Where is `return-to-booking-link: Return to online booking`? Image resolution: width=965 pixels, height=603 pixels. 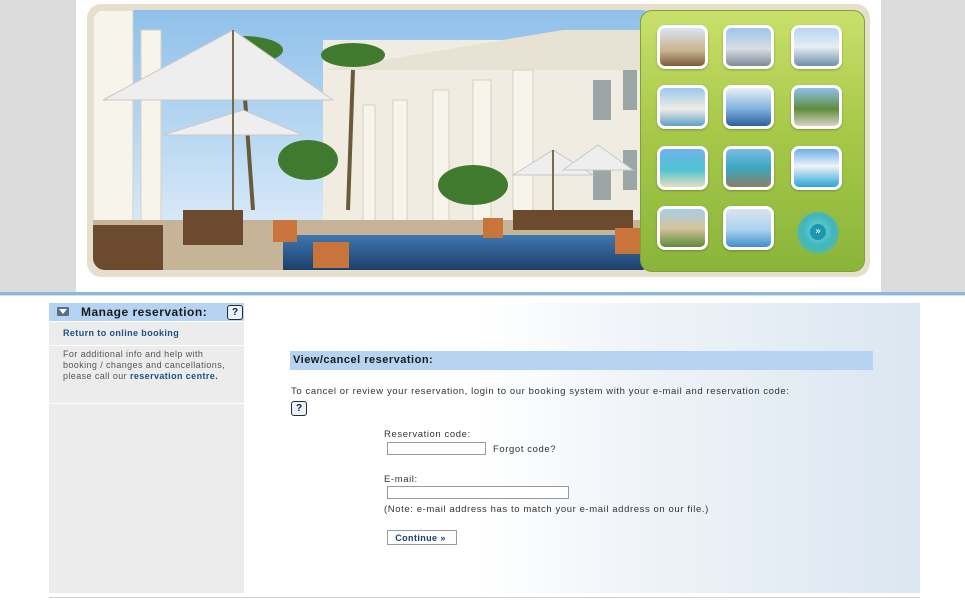
return-to-booking-link: Return to online booking is located at coordinates (121, 333).